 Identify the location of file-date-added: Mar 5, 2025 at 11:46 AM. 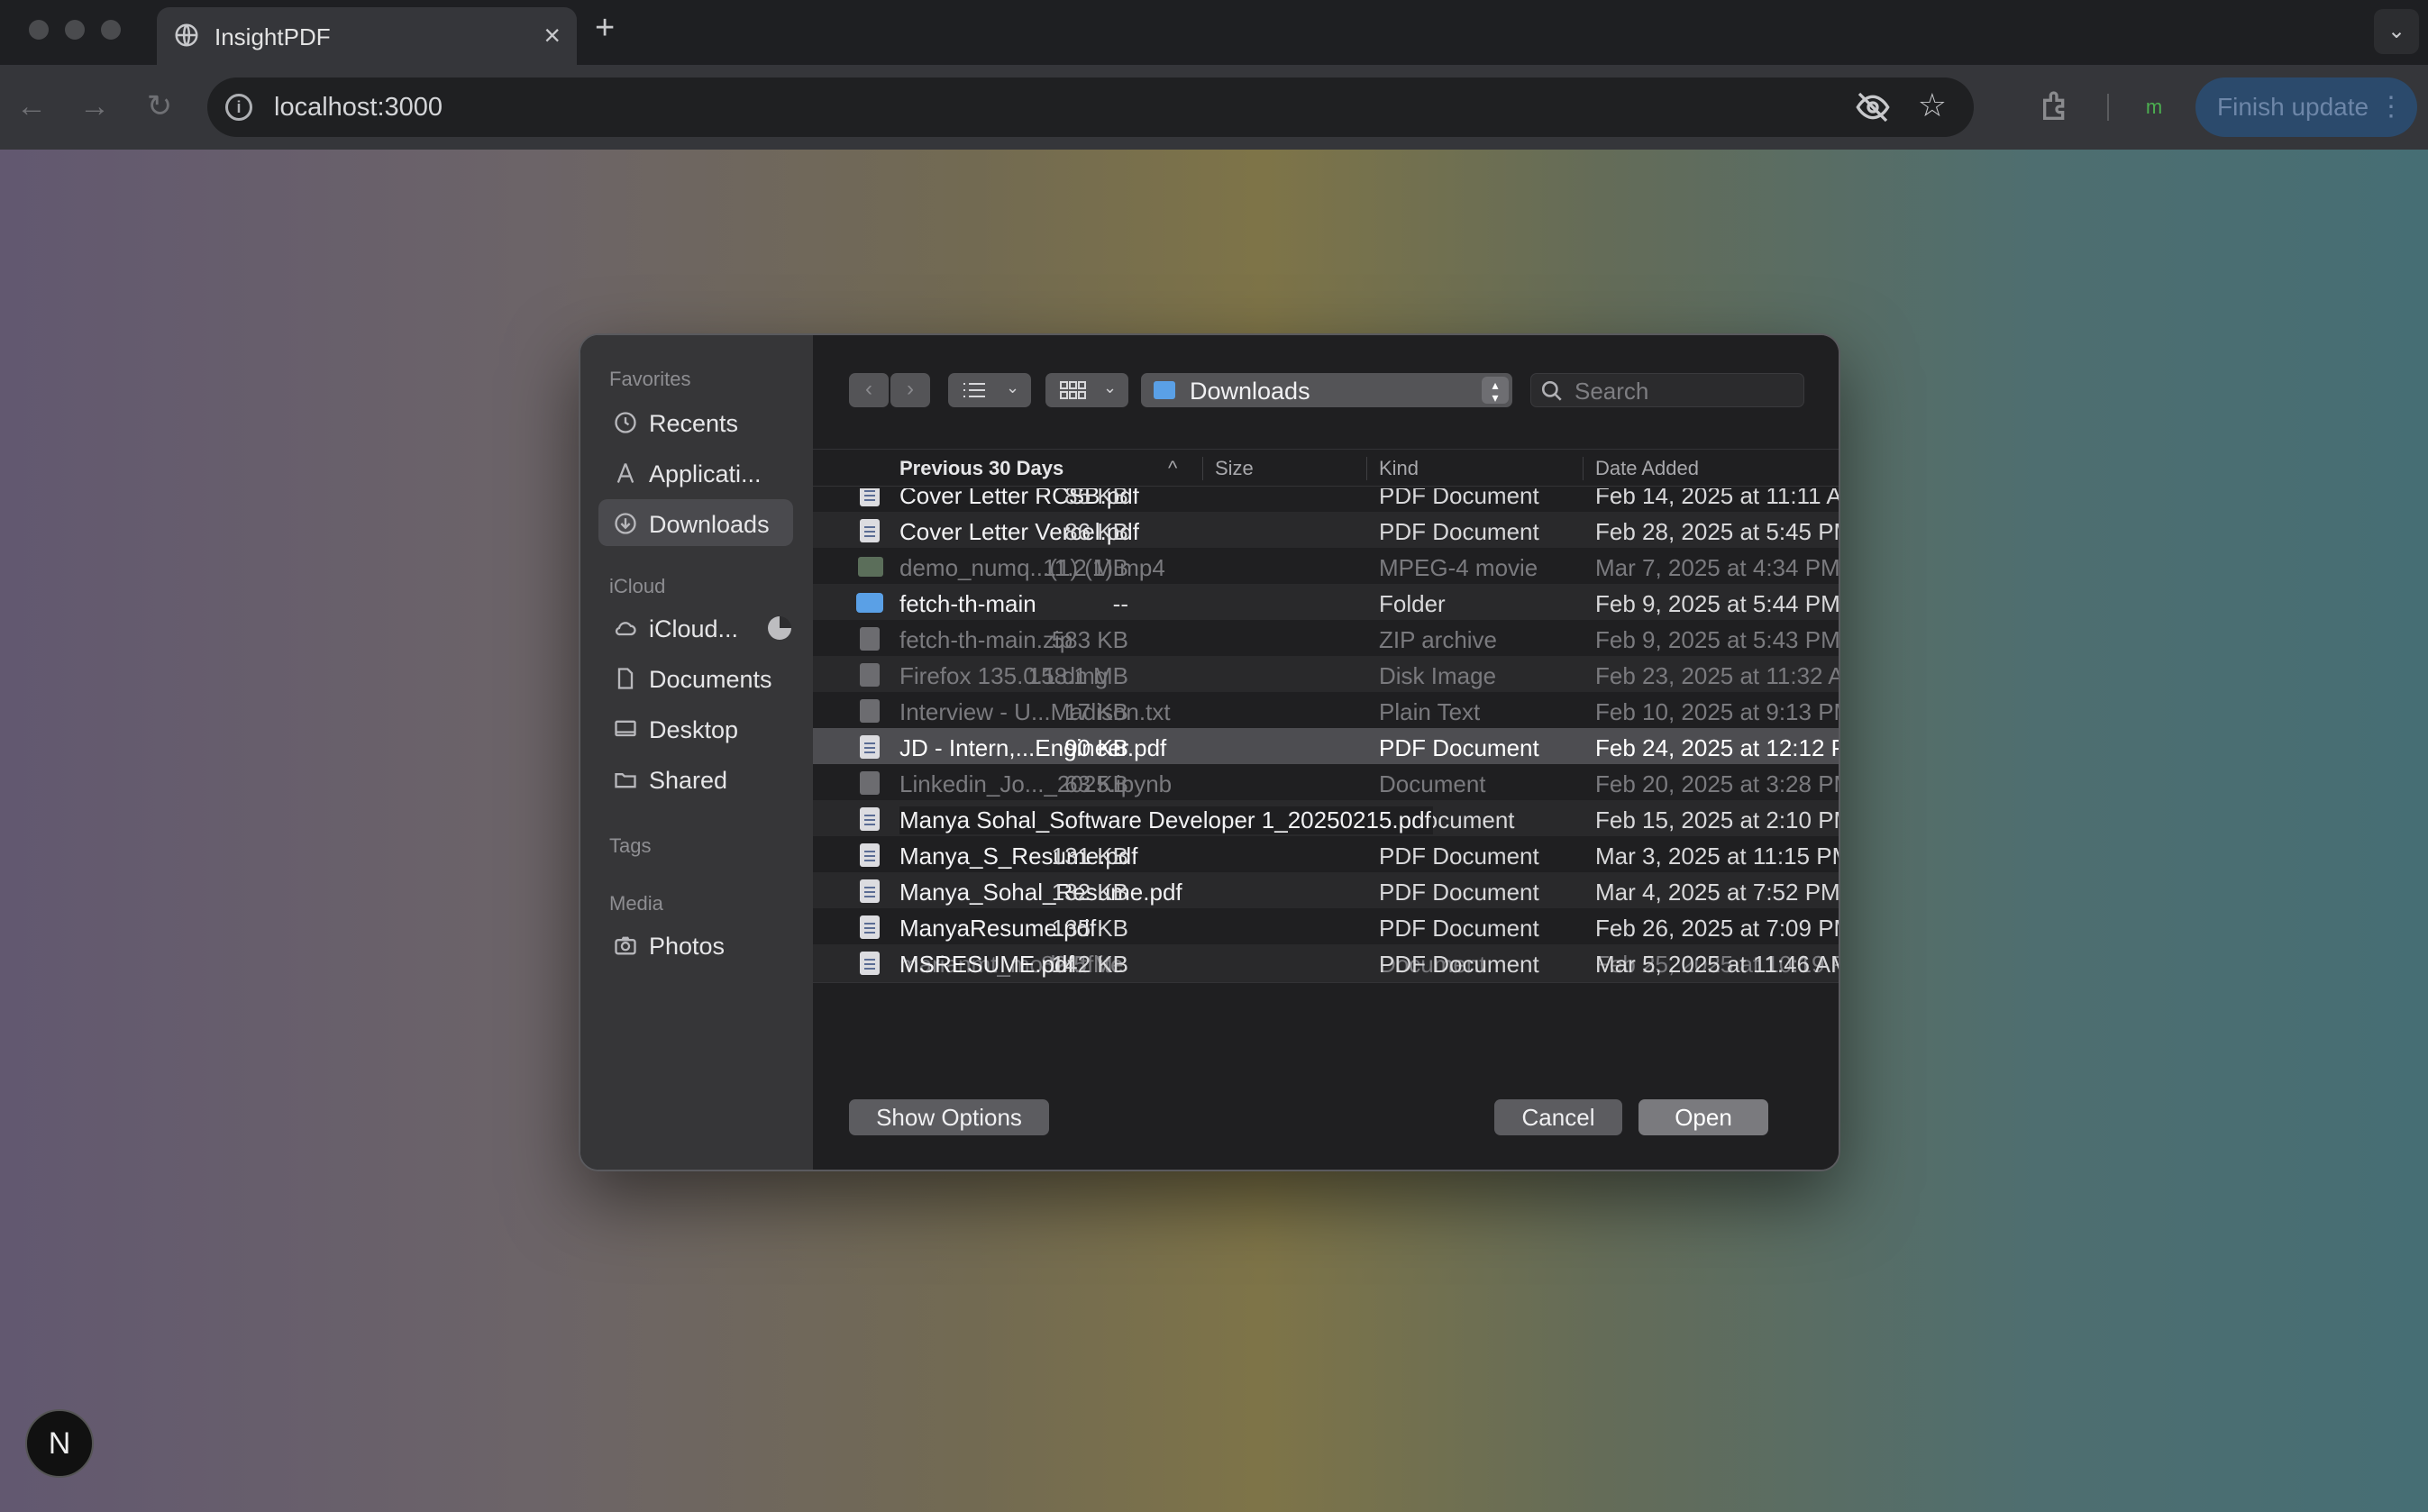
(1717, 964).